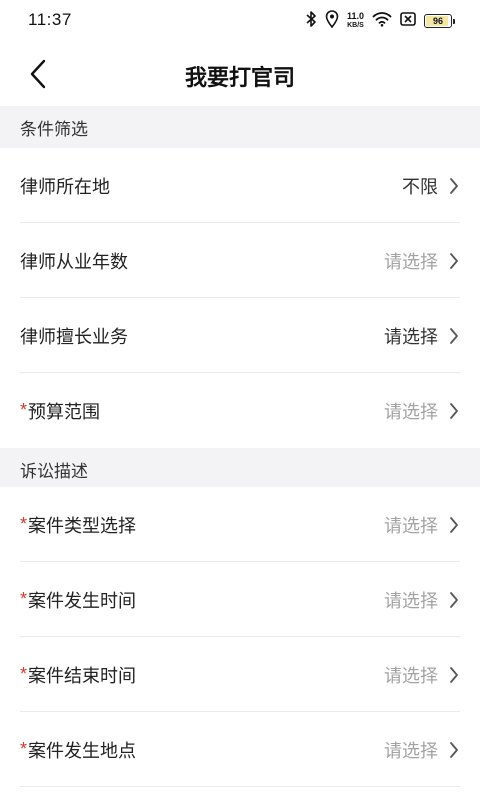 The height and width of the screenshot is (800, 480). What do you see at coordinates (408, 21) in the screenshot?
I see `no-sim-icon` at bounding box center [408, 21].